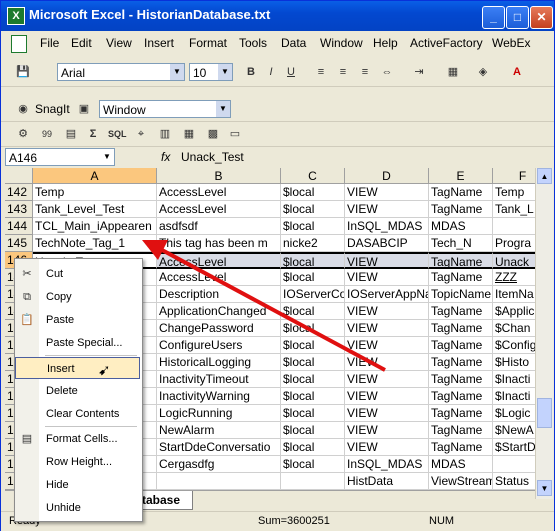 This screenshot has width=555, height=531. What do you see at coordinates (63, 508) in the screenshot?
I see `ctx-unhide-label: Unhide` at bounding box center [63, 508].